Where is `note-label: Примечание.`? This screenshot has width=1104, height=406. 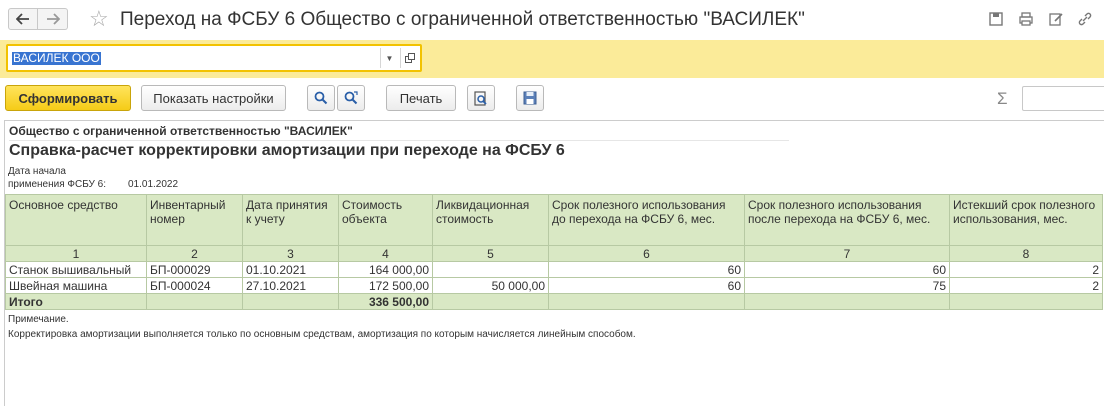
note-label: Примечание. is located at coordinates (38, 319).